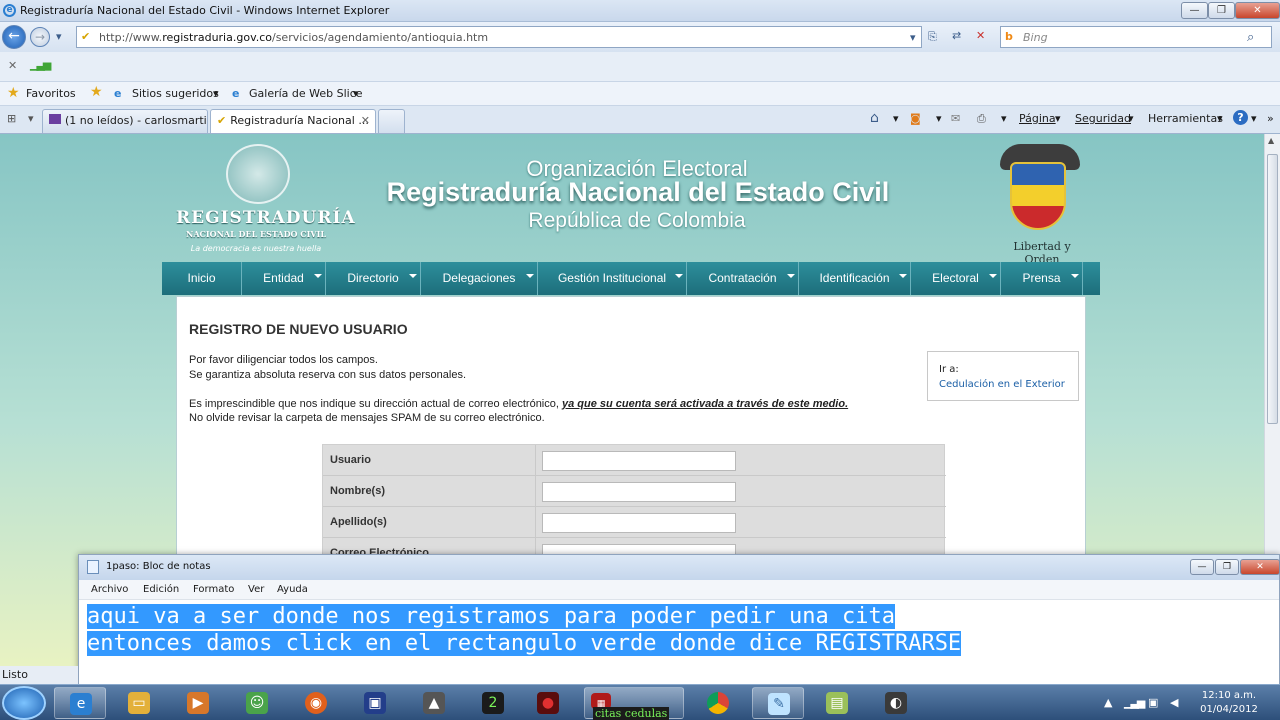 This screenshot has width=1280, height=720. I want to click on tab-registraduria: ✔ Registraduría Nacional ... ✕, so click(293, 121).